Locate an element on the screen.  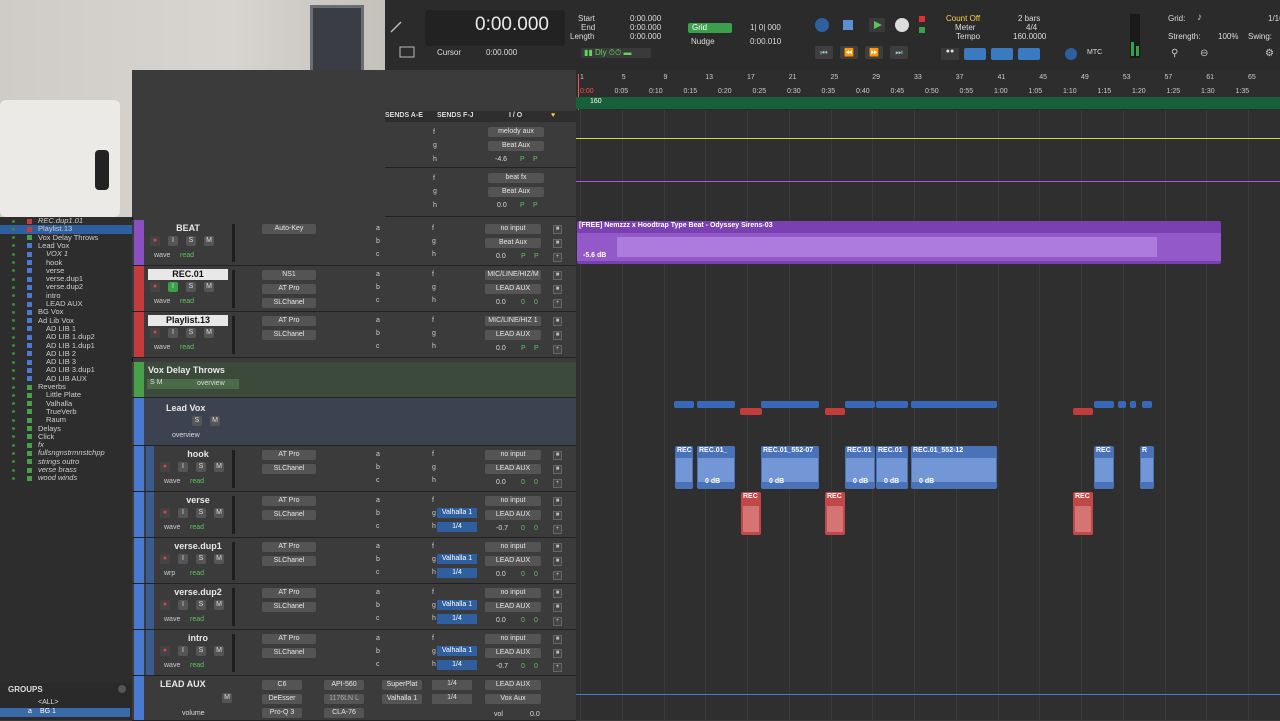
time-label: 0:55 is located at coordinates (967, 91).